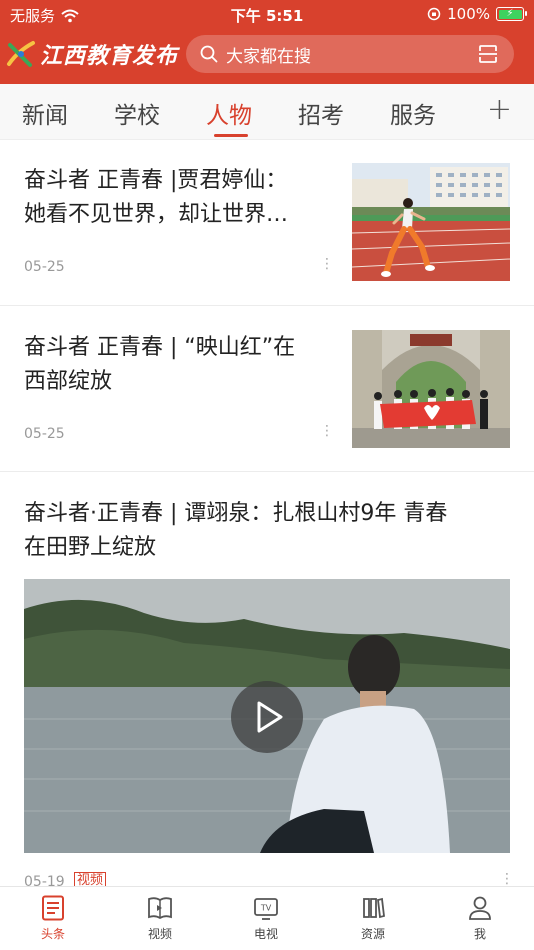 The image size is (534, 950). Describe the element at coordinates (159, 934) in the screenshot. I see `nav-label: 视频` at that location.